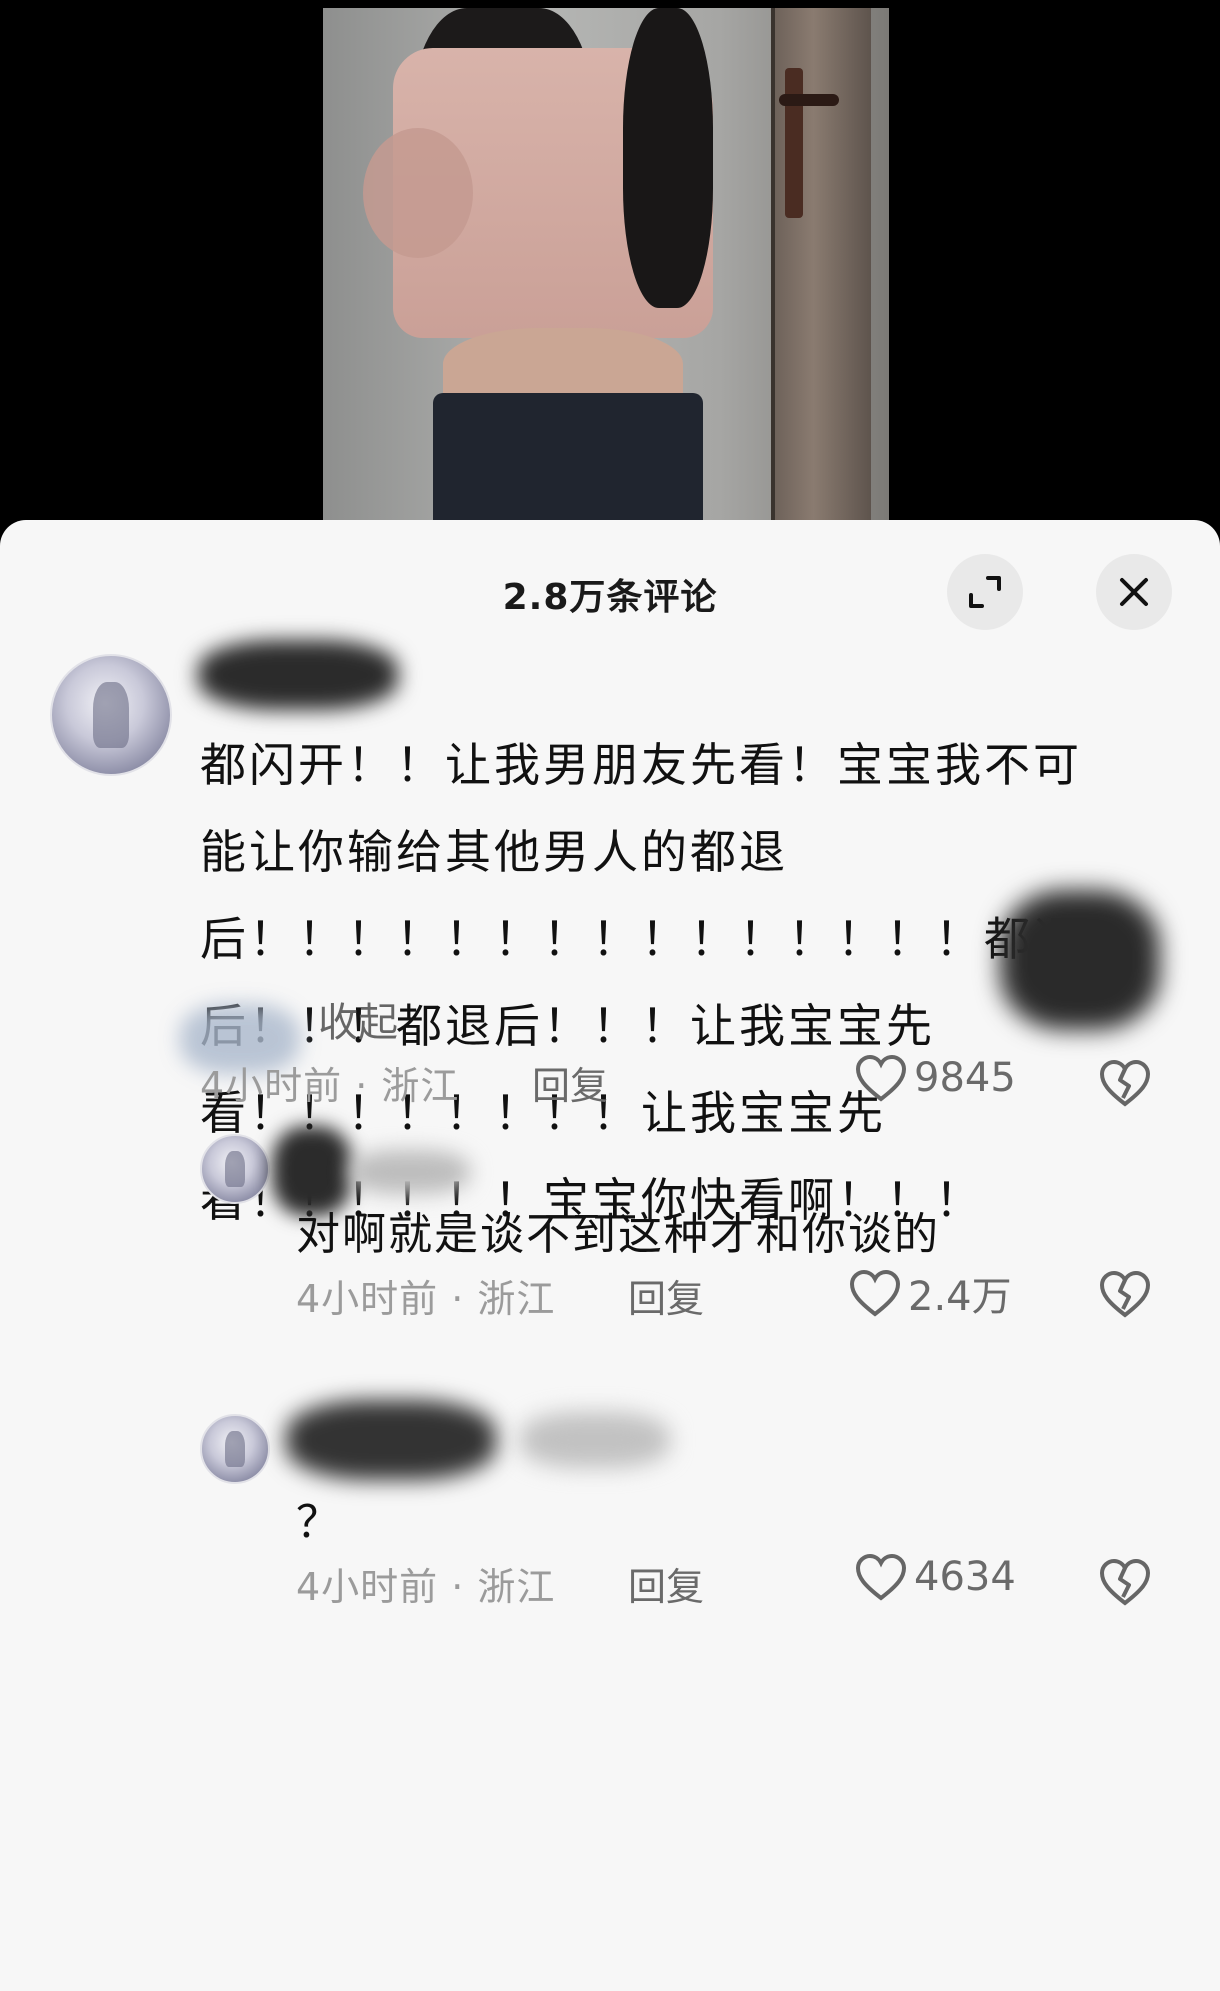 The height and width of the screenshot is (1991, 1220). I want to click on redaction-mark, so click(1080, 960).